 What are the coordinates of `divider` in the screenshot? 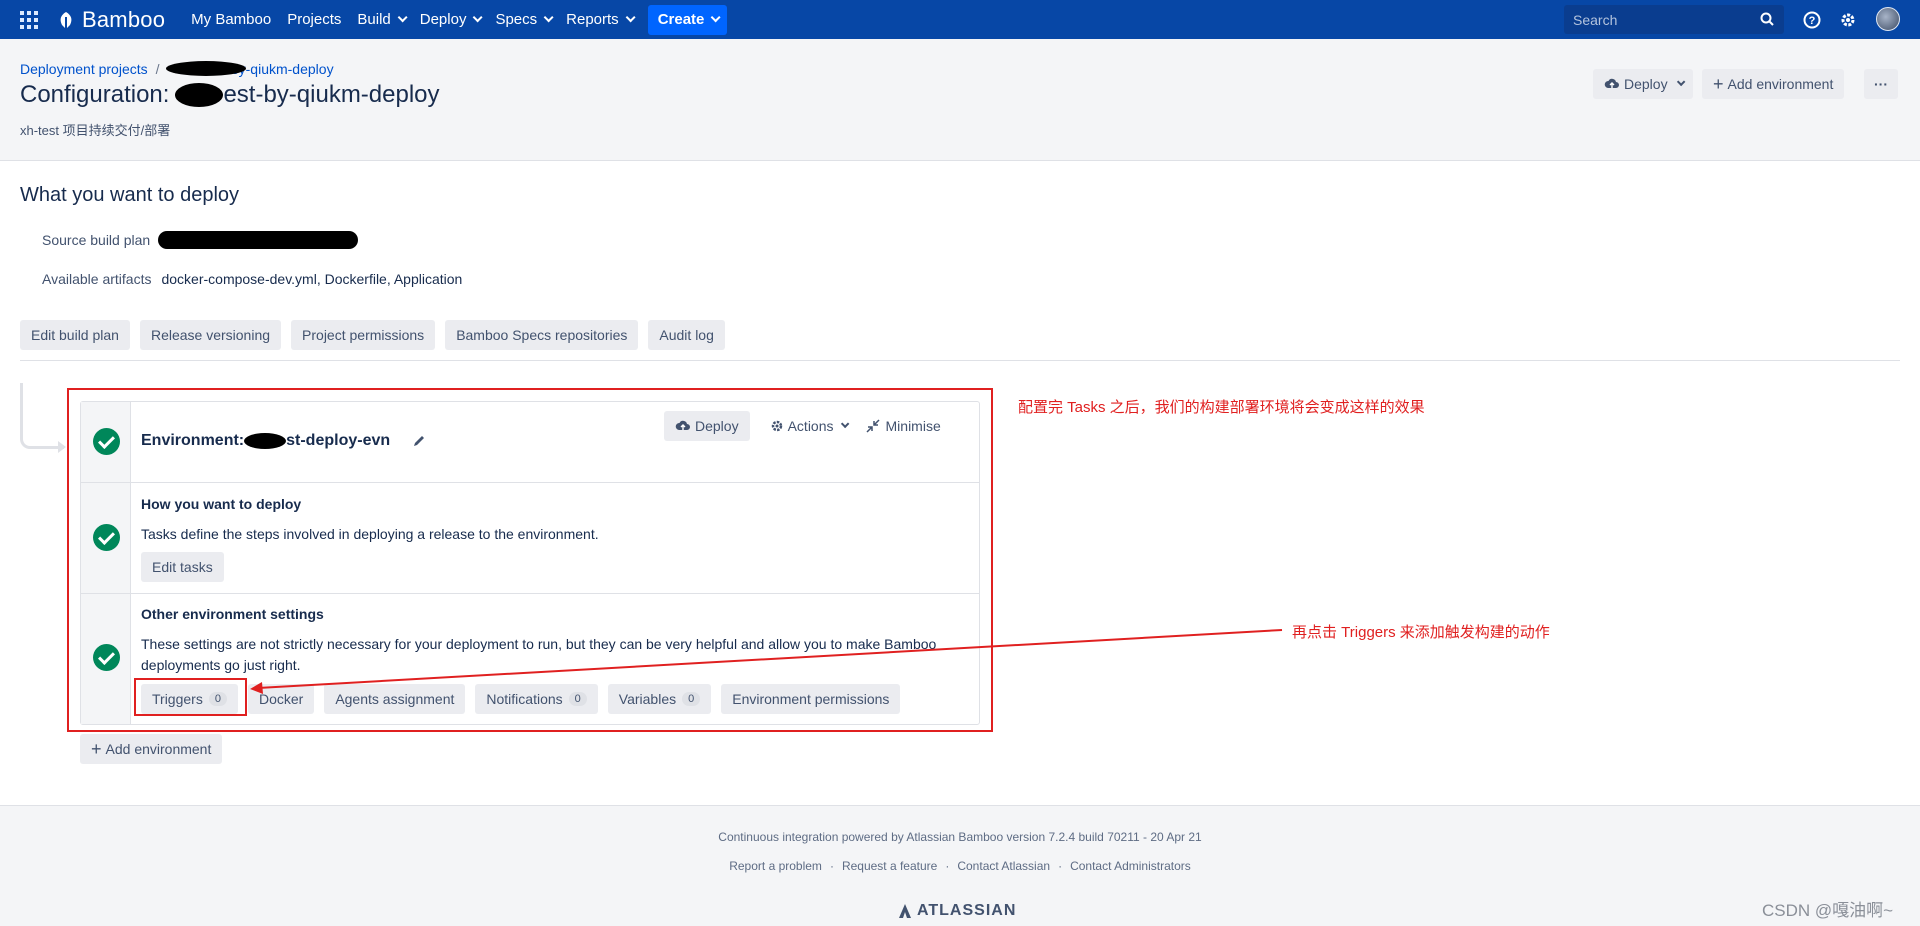 It's located at (960, 360).